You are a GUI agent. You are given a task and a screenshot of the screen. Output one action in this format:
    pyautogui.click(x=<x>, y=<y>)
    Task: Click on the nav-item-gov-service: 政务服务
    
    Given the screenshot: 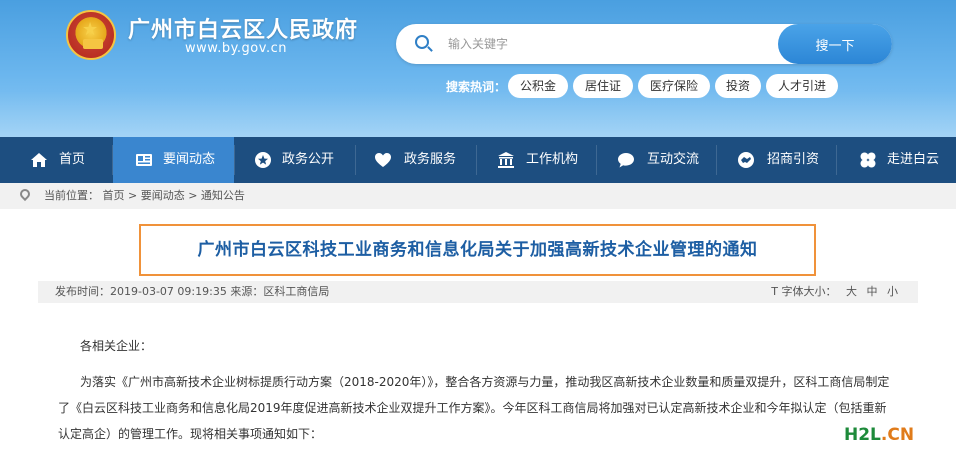 What is the action you would take?
    pyautogui.click(x=416, y=160)
    